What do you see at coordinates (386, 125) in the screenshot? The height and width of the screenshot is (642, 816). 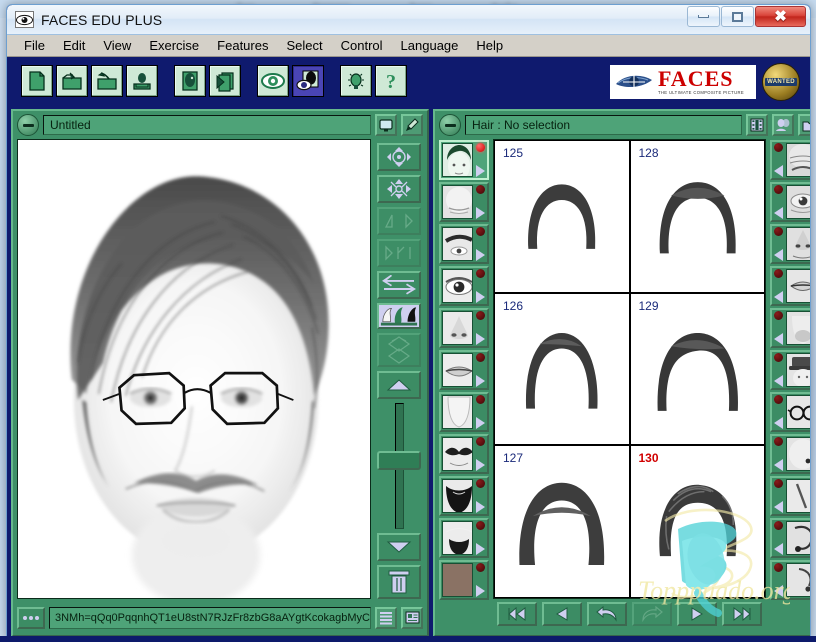 I see `screen-view-button` at bounding box center [386, 125].